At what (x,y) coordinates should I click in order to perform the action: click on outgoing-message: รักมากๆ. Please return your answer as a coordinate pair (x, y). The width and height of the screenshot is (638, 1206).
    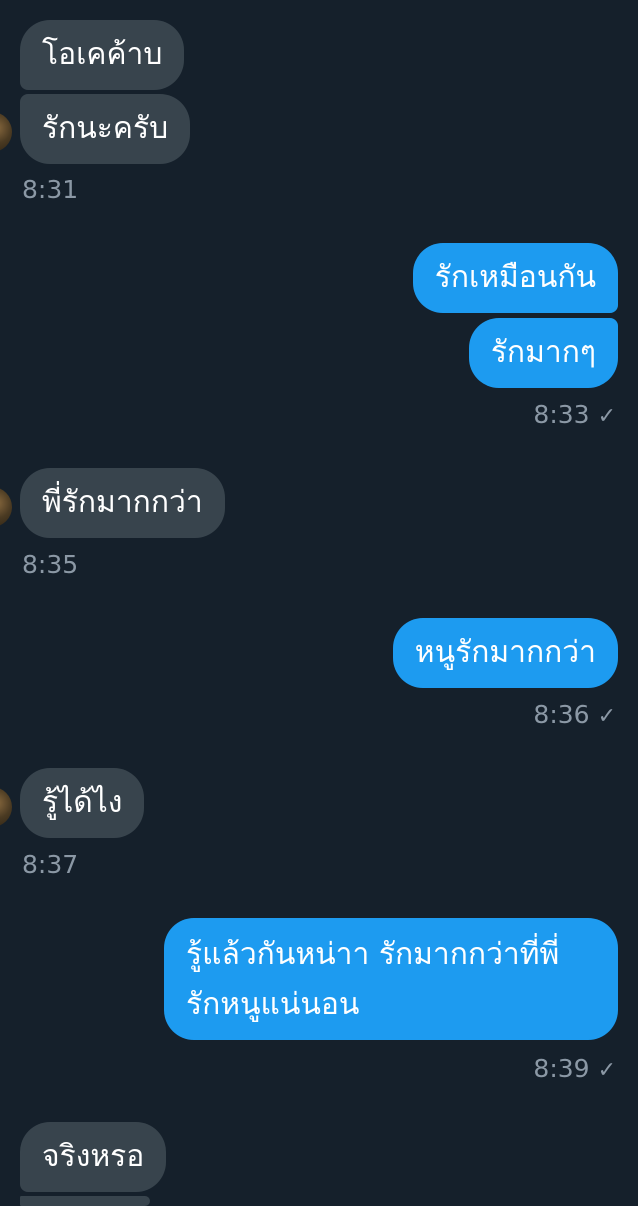
    Looking at the image, I should click on (543, 353).